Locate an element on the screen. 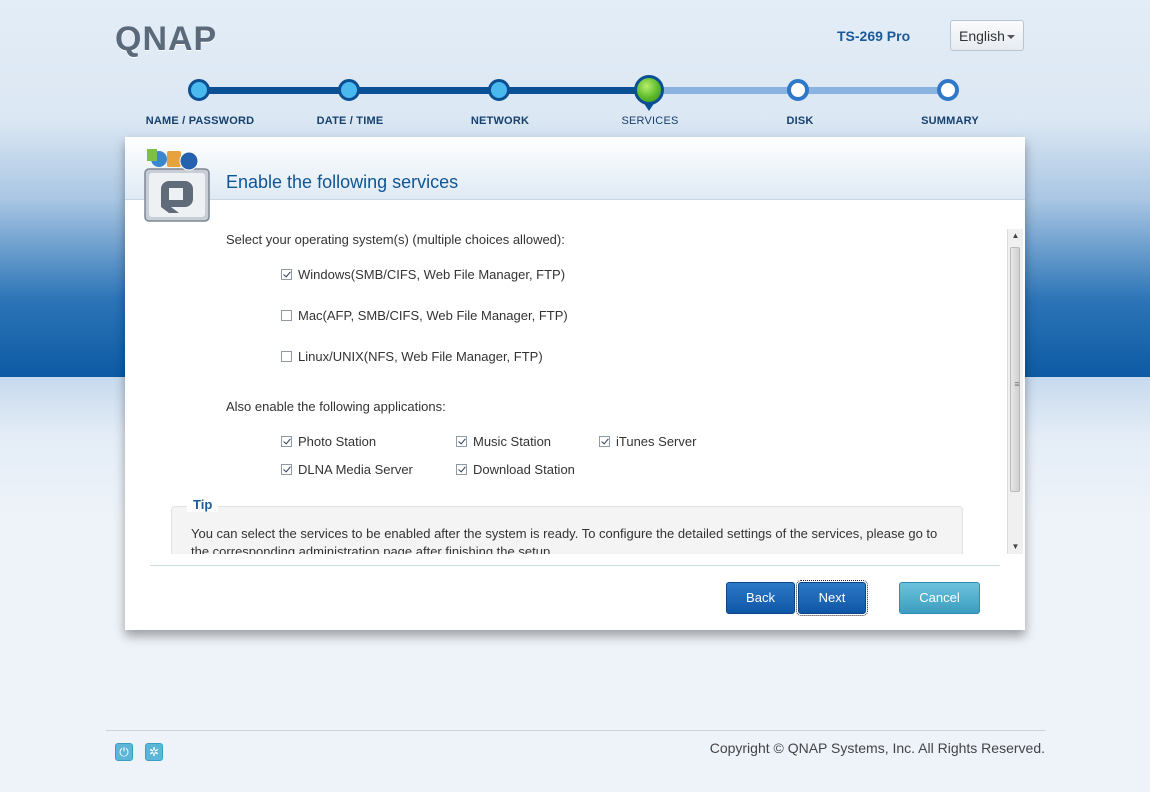 The height and width of the screenshot is (792, 1150). app-photo-station: Photo Station is located at coordinates (328, 441).